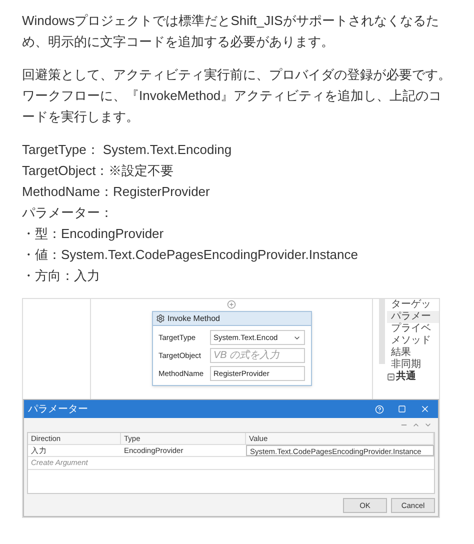 The image size is (474, 544). I want to click on property-item: ターゲッ, so click(413, 305).